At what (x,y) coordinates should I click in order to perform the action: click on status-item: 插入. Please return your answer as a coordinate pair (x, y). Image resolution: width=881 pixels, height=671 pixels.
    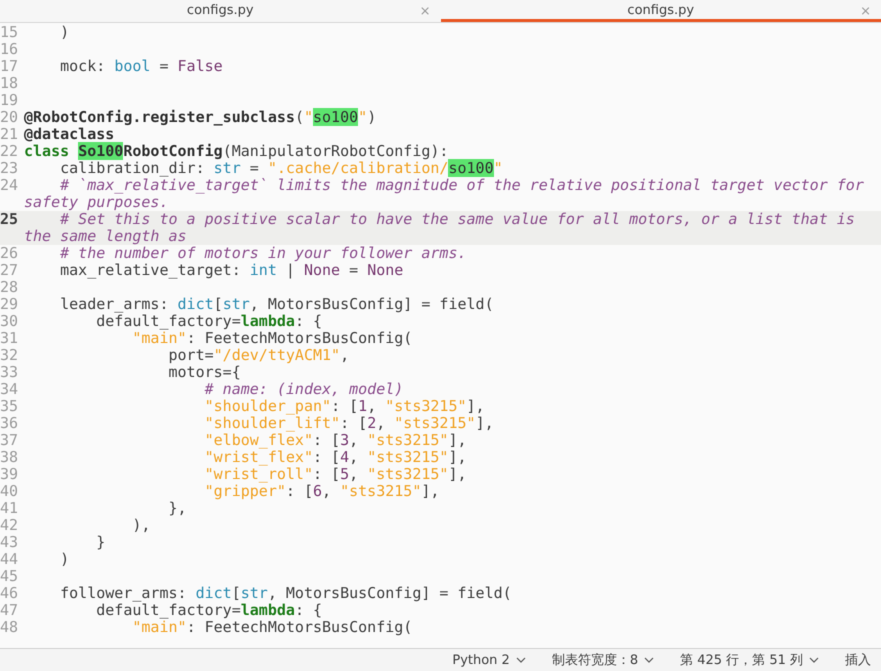
    Looking at the image, I should click on (858, 660).